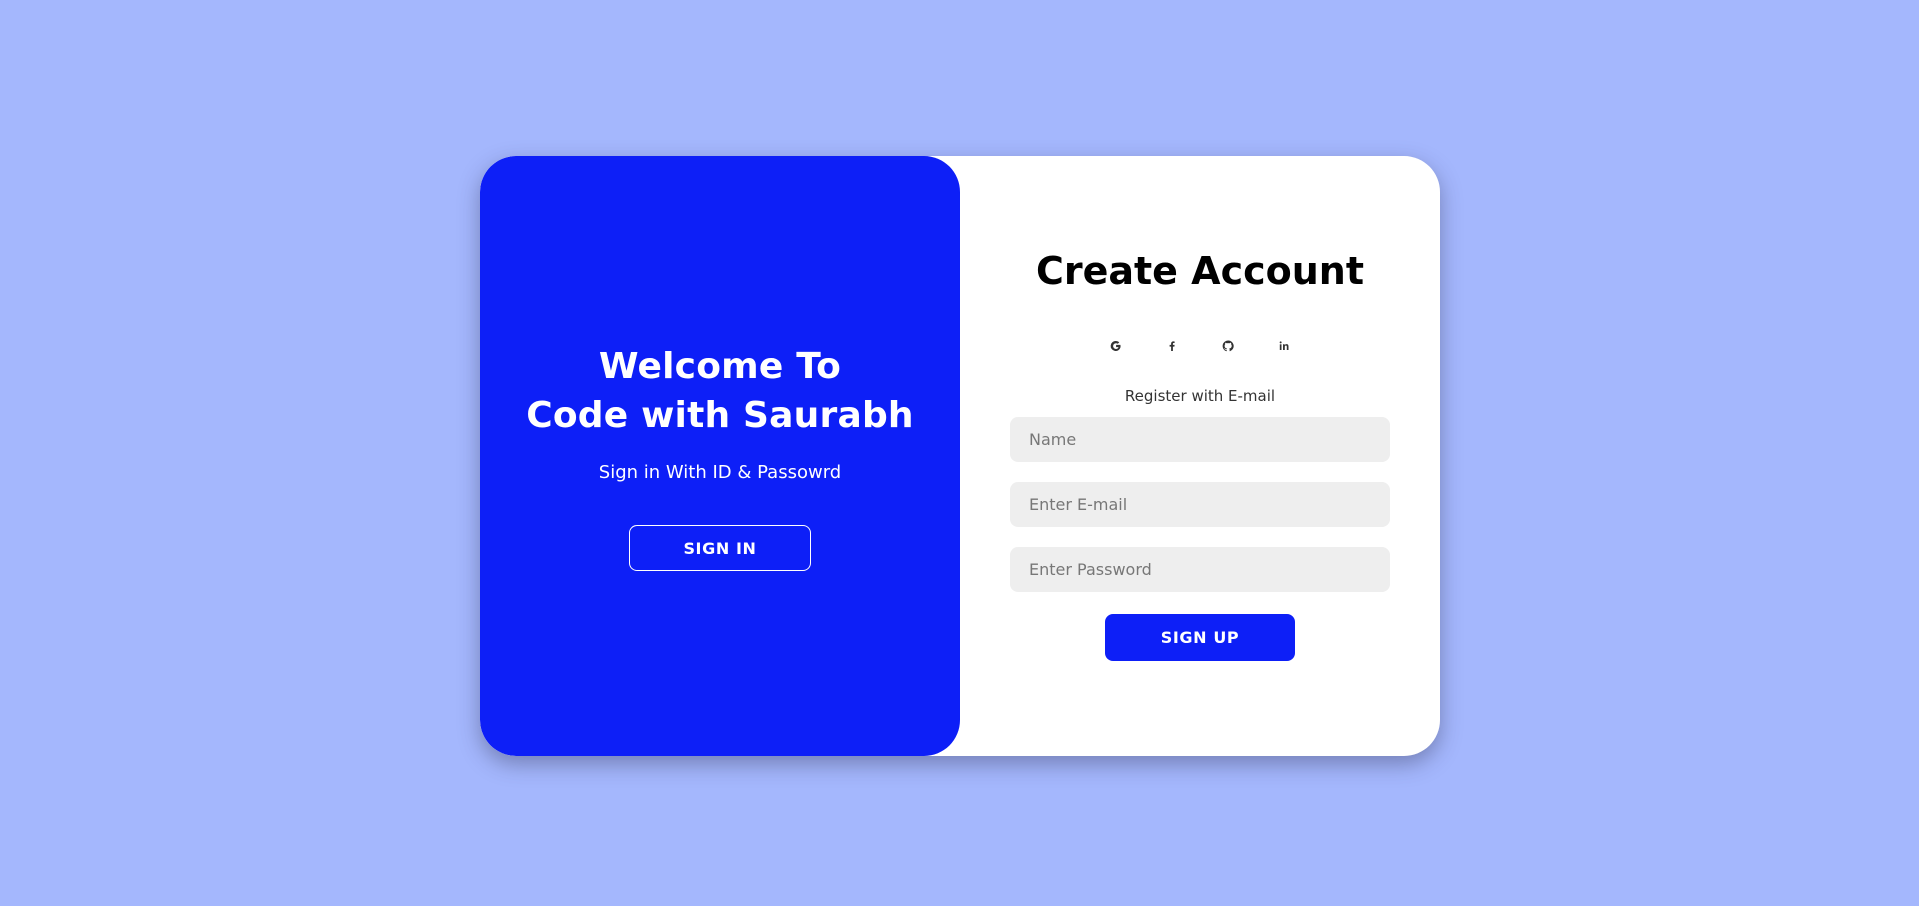  What do you see at coordinates (1200, 504) in the screenshot?
I see `email-input` at bounding box center [1200, 504].